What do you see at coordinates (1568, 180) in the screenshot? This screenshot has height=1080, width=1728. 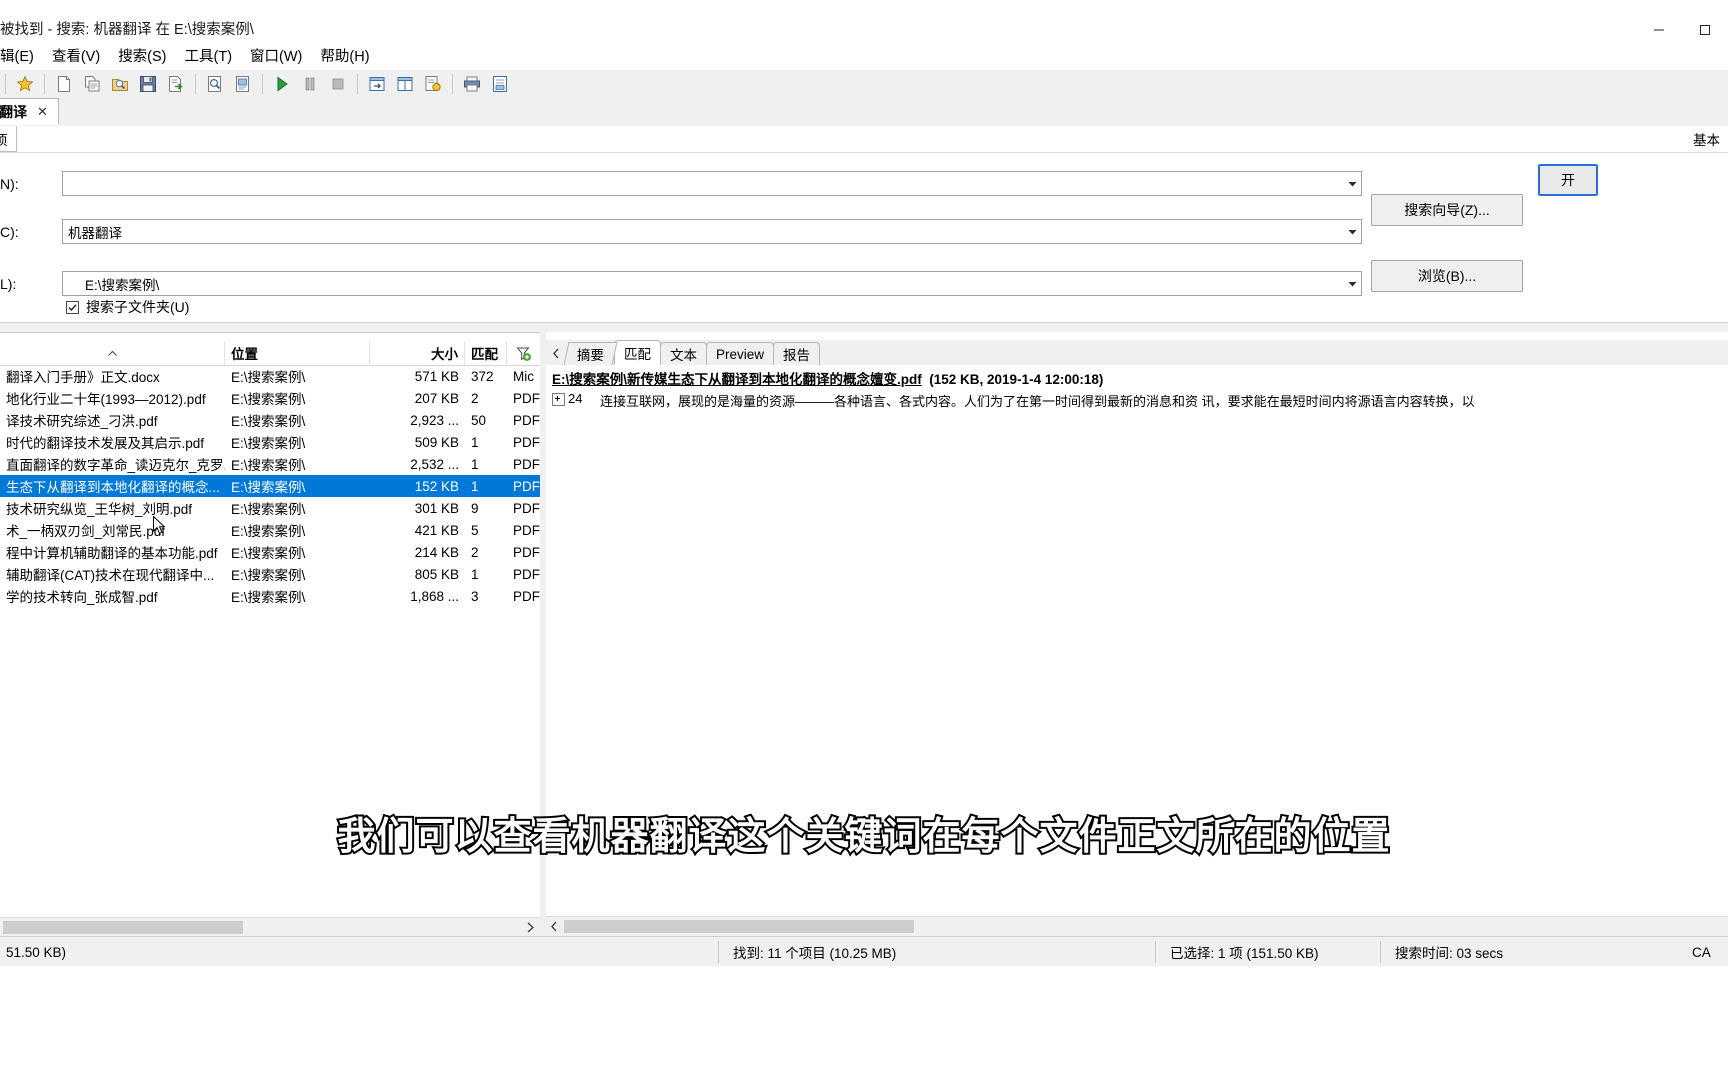 I see `start-search-button: 开` at bounding box center [1568, 180].